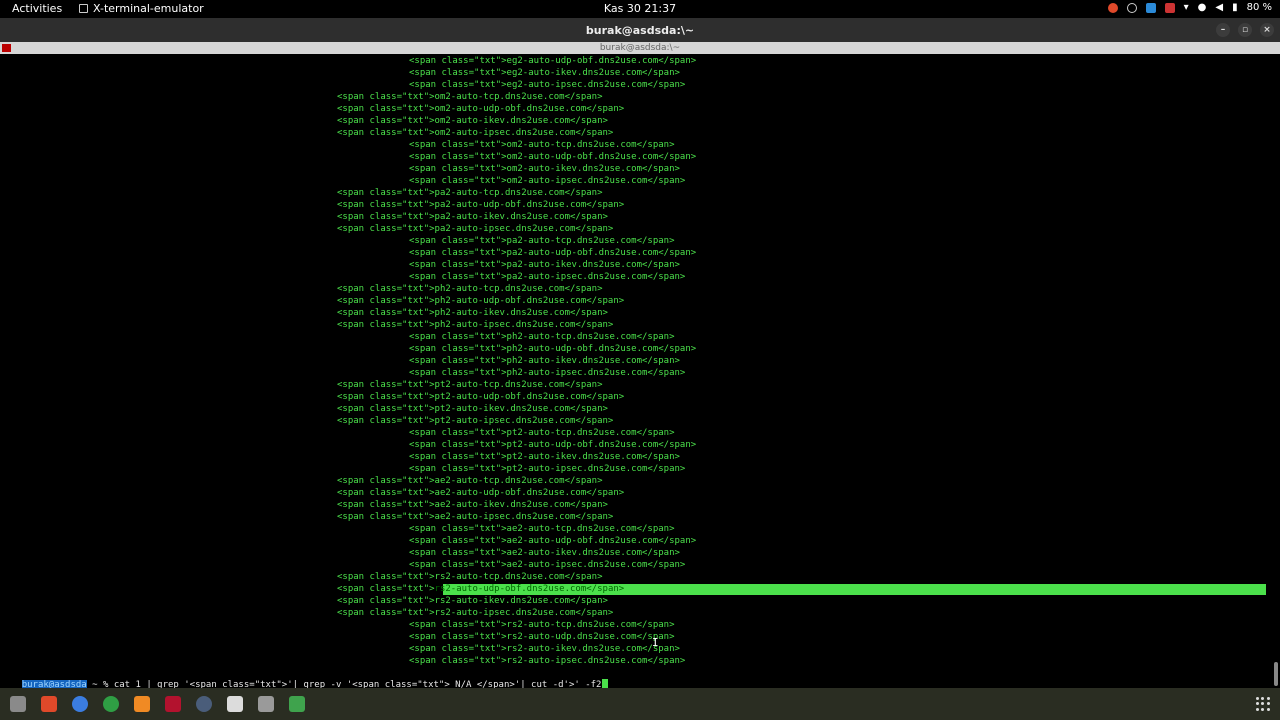 Image resolution: width=1280 pixels, height=720 pixels. I want to click on dock, so click(640, 704).